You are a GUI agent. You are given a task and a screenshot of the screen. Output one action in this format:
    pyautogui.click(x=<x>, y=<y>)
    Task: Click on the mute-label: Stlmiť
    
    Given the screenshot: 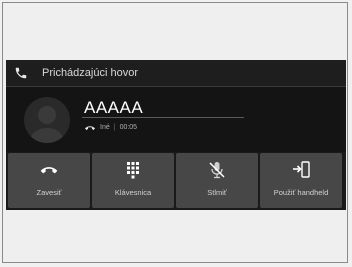 What is the action you would take?
    pyautogui.click(x=217, y=192)
    